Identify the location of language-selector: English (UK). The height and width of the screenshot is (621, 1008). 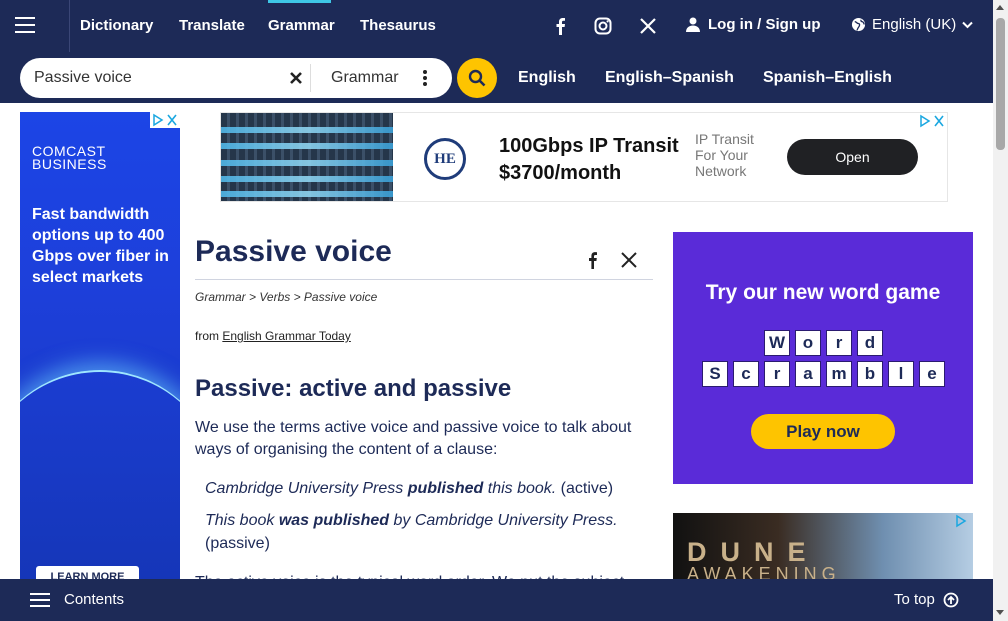
(912, 24).